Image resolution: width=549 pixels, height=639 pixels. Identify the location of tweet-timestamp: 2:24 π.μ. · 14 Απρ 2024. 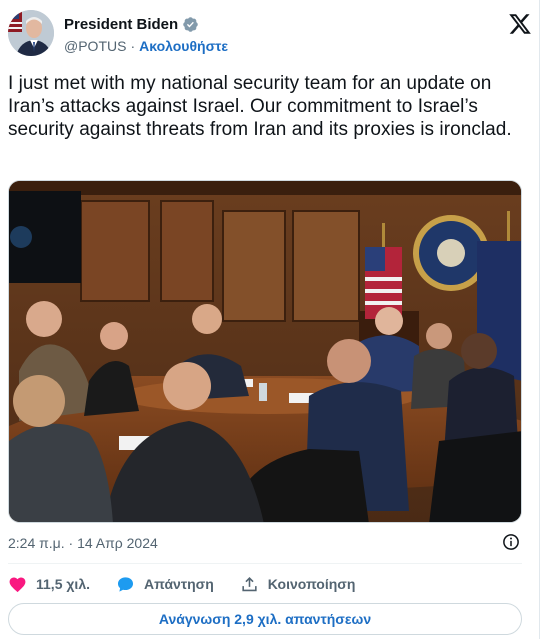
(83, 543).